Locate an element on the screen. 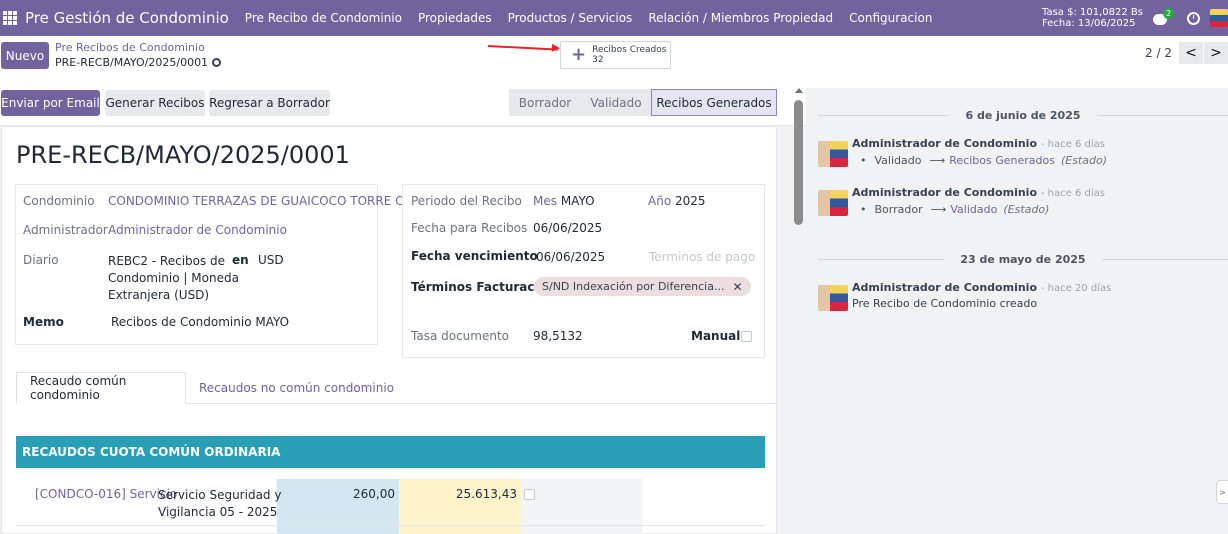 The height and width of the screenshot is (534, 1228). status-draft: Borrador is located at coordinates (545, 102).